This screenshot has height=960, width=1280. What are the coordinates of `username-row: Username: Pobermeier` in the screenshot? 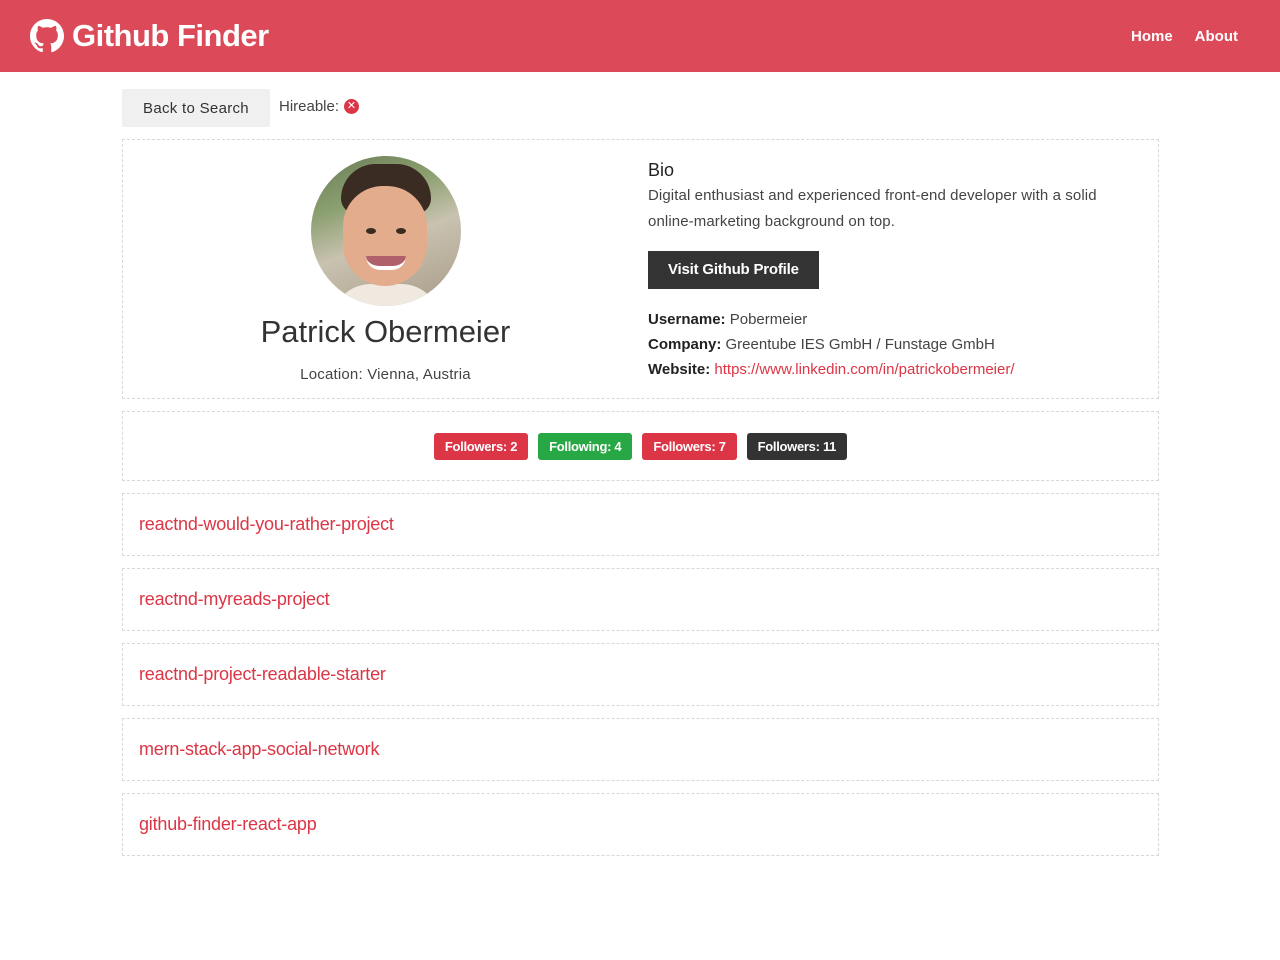 It's located at (903, 319).